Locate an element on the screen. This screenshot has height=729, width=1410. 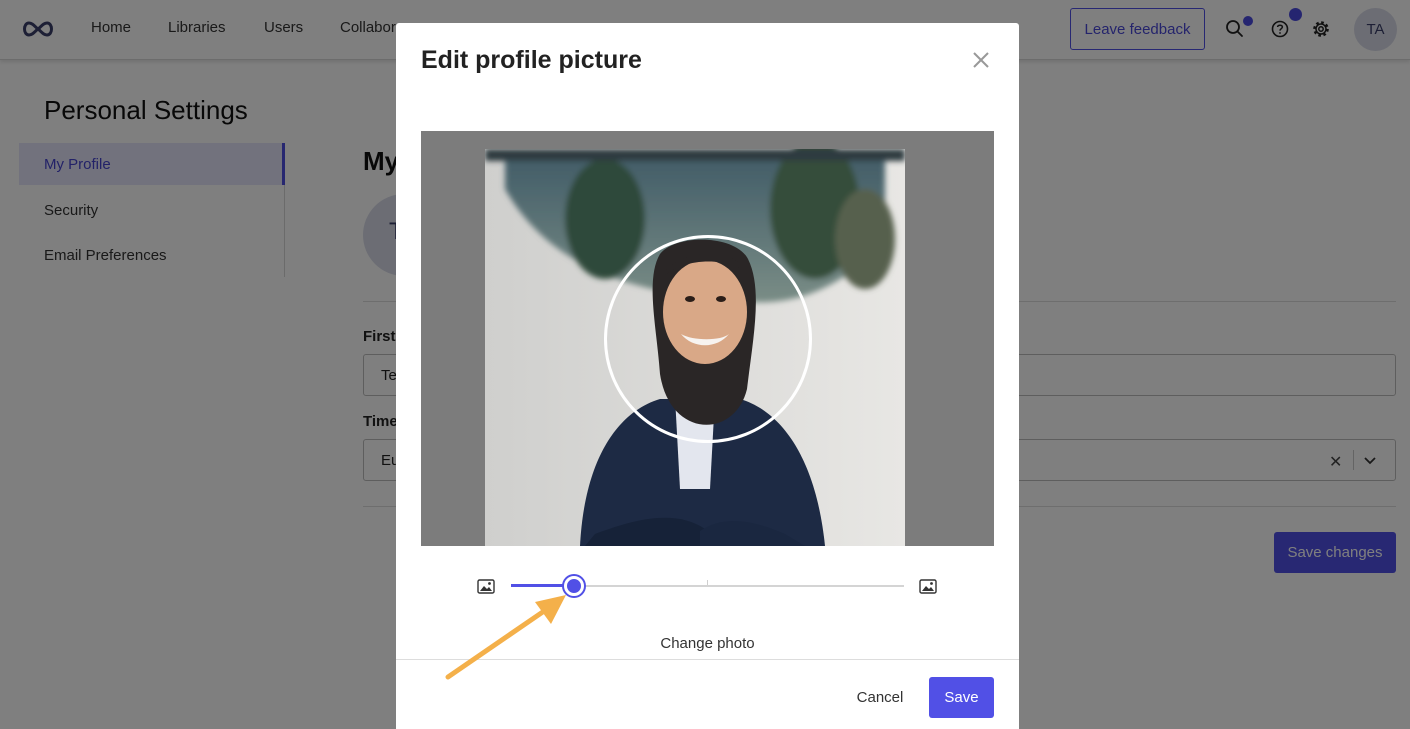
close-icon is located at coordinates (981, 60).